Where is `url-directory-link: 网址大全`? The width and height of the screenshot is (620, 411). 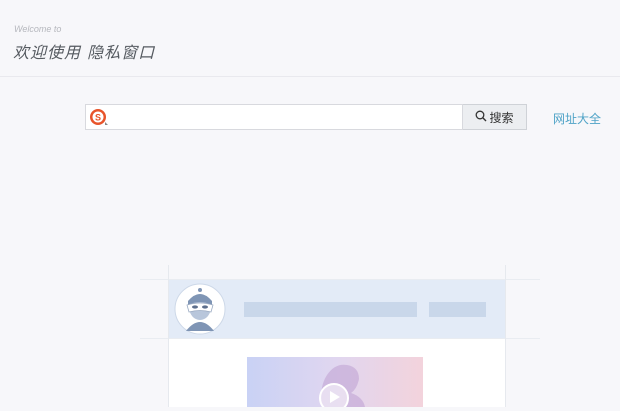 url-directory-link: 网址大全 is located at coordinates (577, 118).